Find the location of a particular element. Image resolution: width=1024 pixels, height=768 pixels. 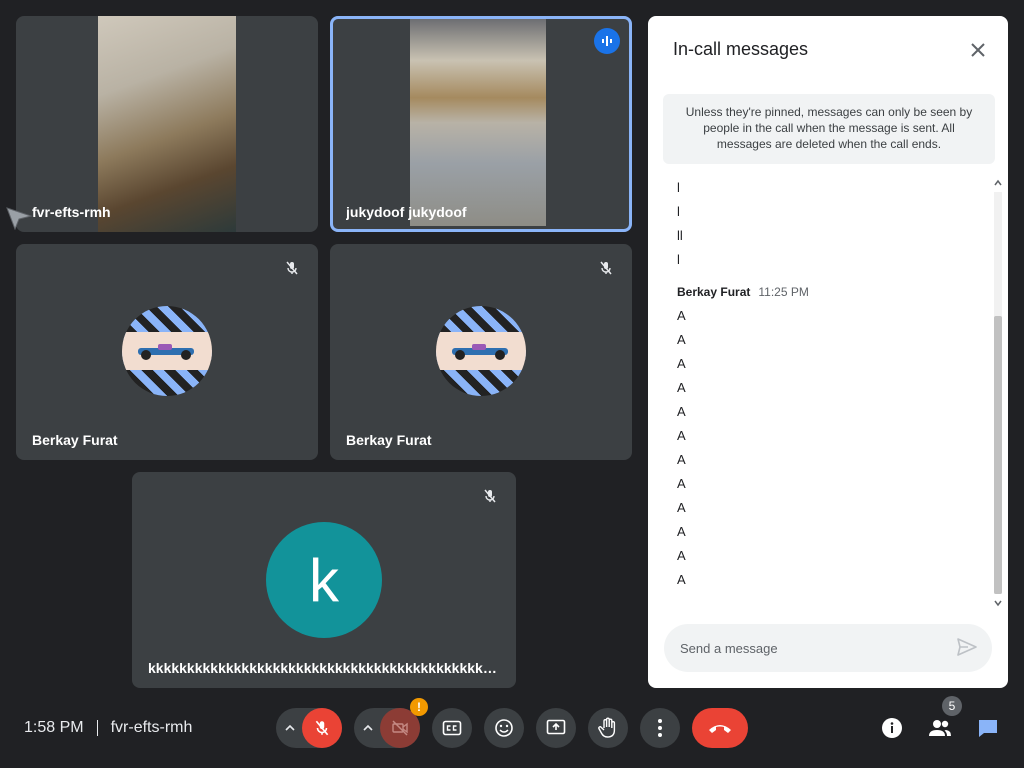

present-screen-icon is located at coordinates (556, 727).